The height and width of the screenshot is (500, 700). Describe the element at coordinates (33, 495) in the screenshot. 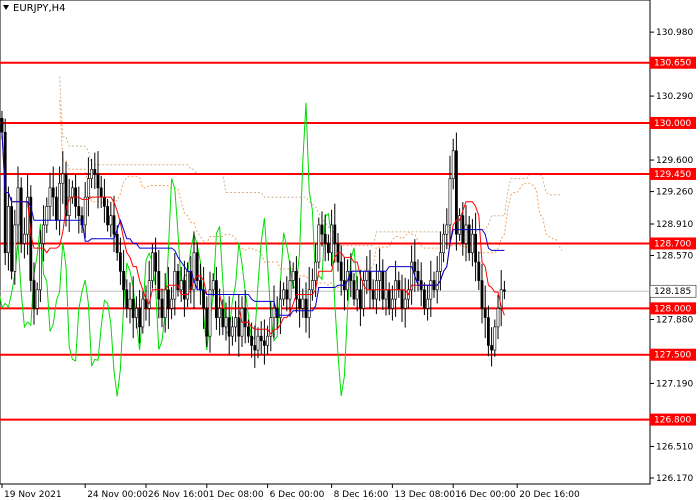

I see `x-tick-label: 19 Nov 2021` at that location.